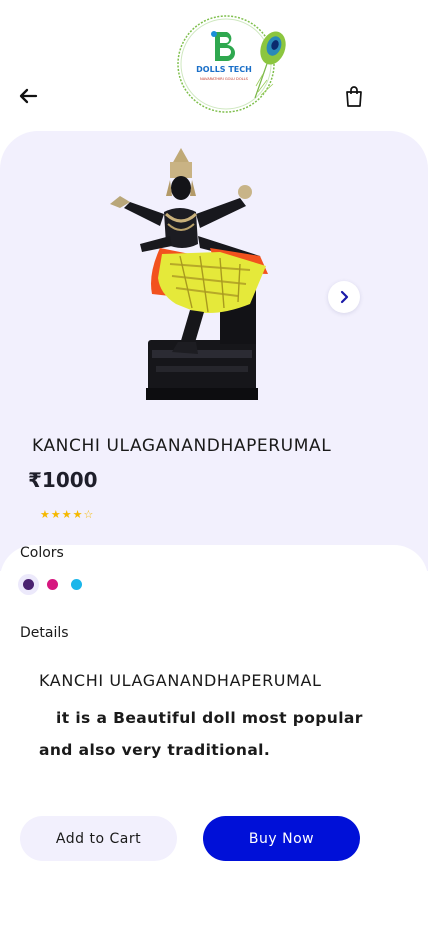 The image size is (428, 926). I want to click on product-price: ₹1000, so click(63, 480).